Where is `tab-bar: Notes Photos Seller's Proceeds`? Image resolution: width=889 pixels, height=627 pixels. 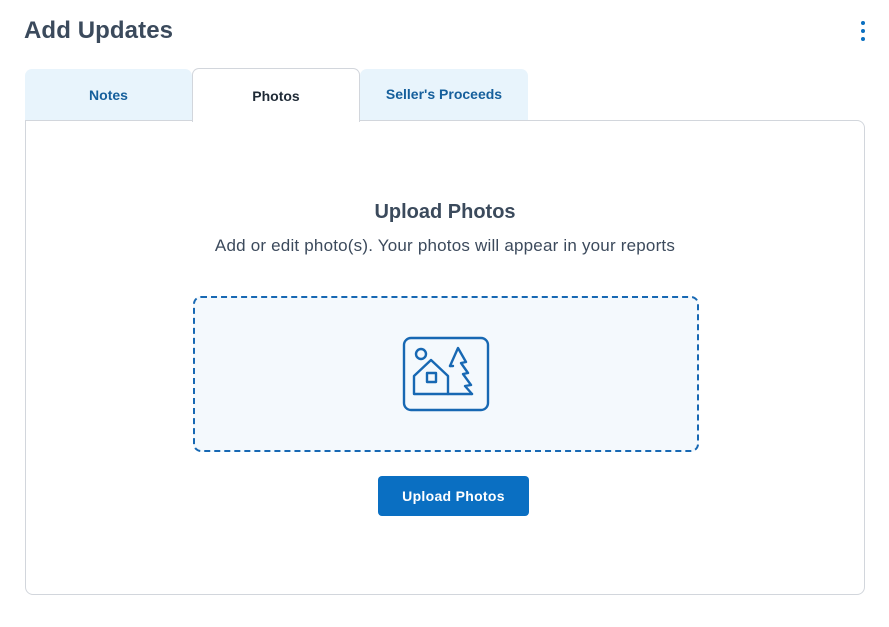
tab-bar: Notes Photos Seller's Proceeds is located at coordinates (276, 95).